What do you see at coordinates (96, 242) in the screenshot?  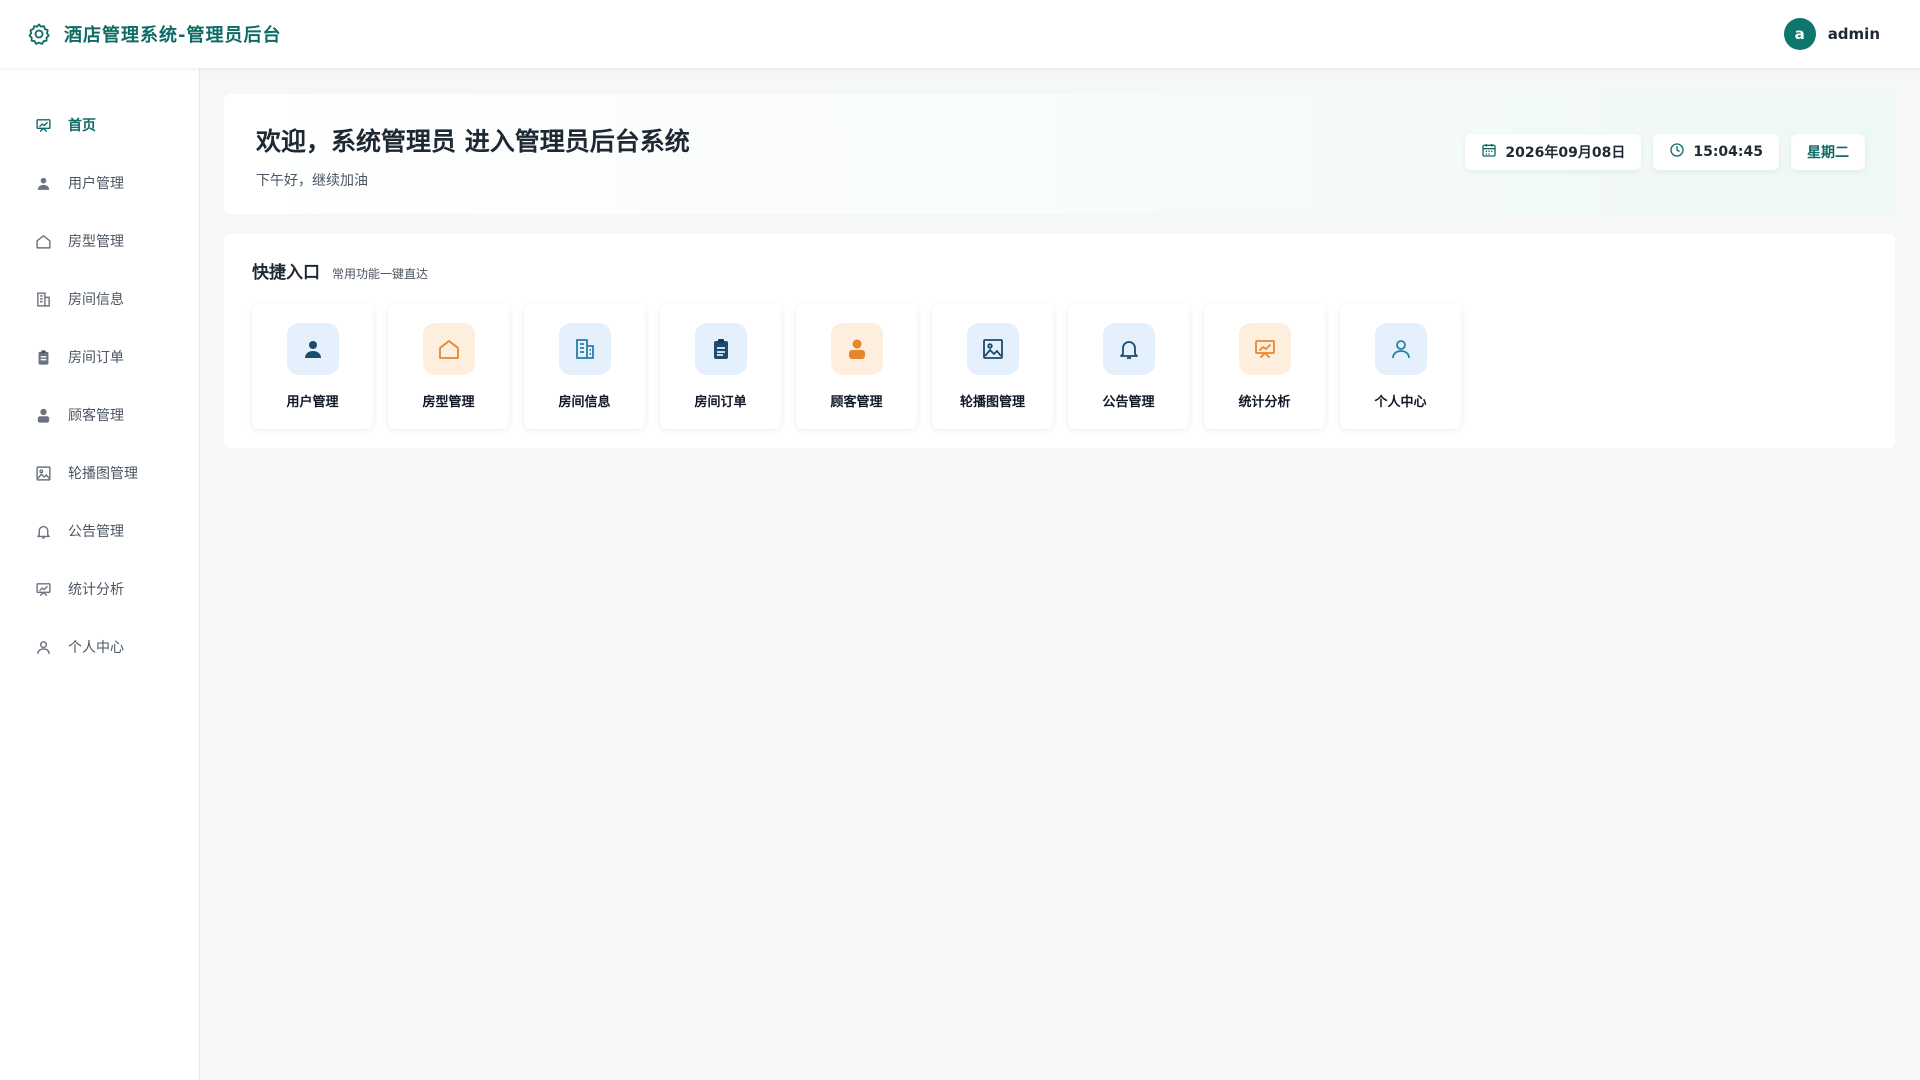 I see `sidebar-item-label: 房型管理` at bounding box center [96, 242].